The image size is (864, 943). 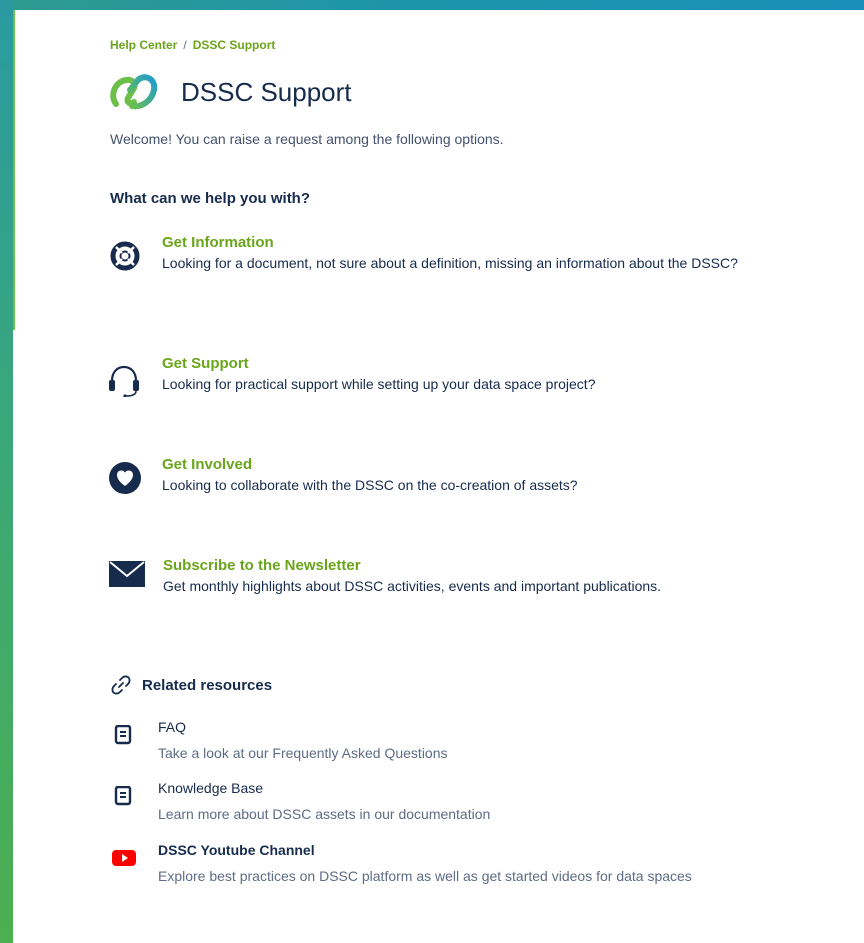 What do you see at coordinates (207, 464) in the screenshot?
I see `option-title: Get Involved` at bounding box center [207, 464].